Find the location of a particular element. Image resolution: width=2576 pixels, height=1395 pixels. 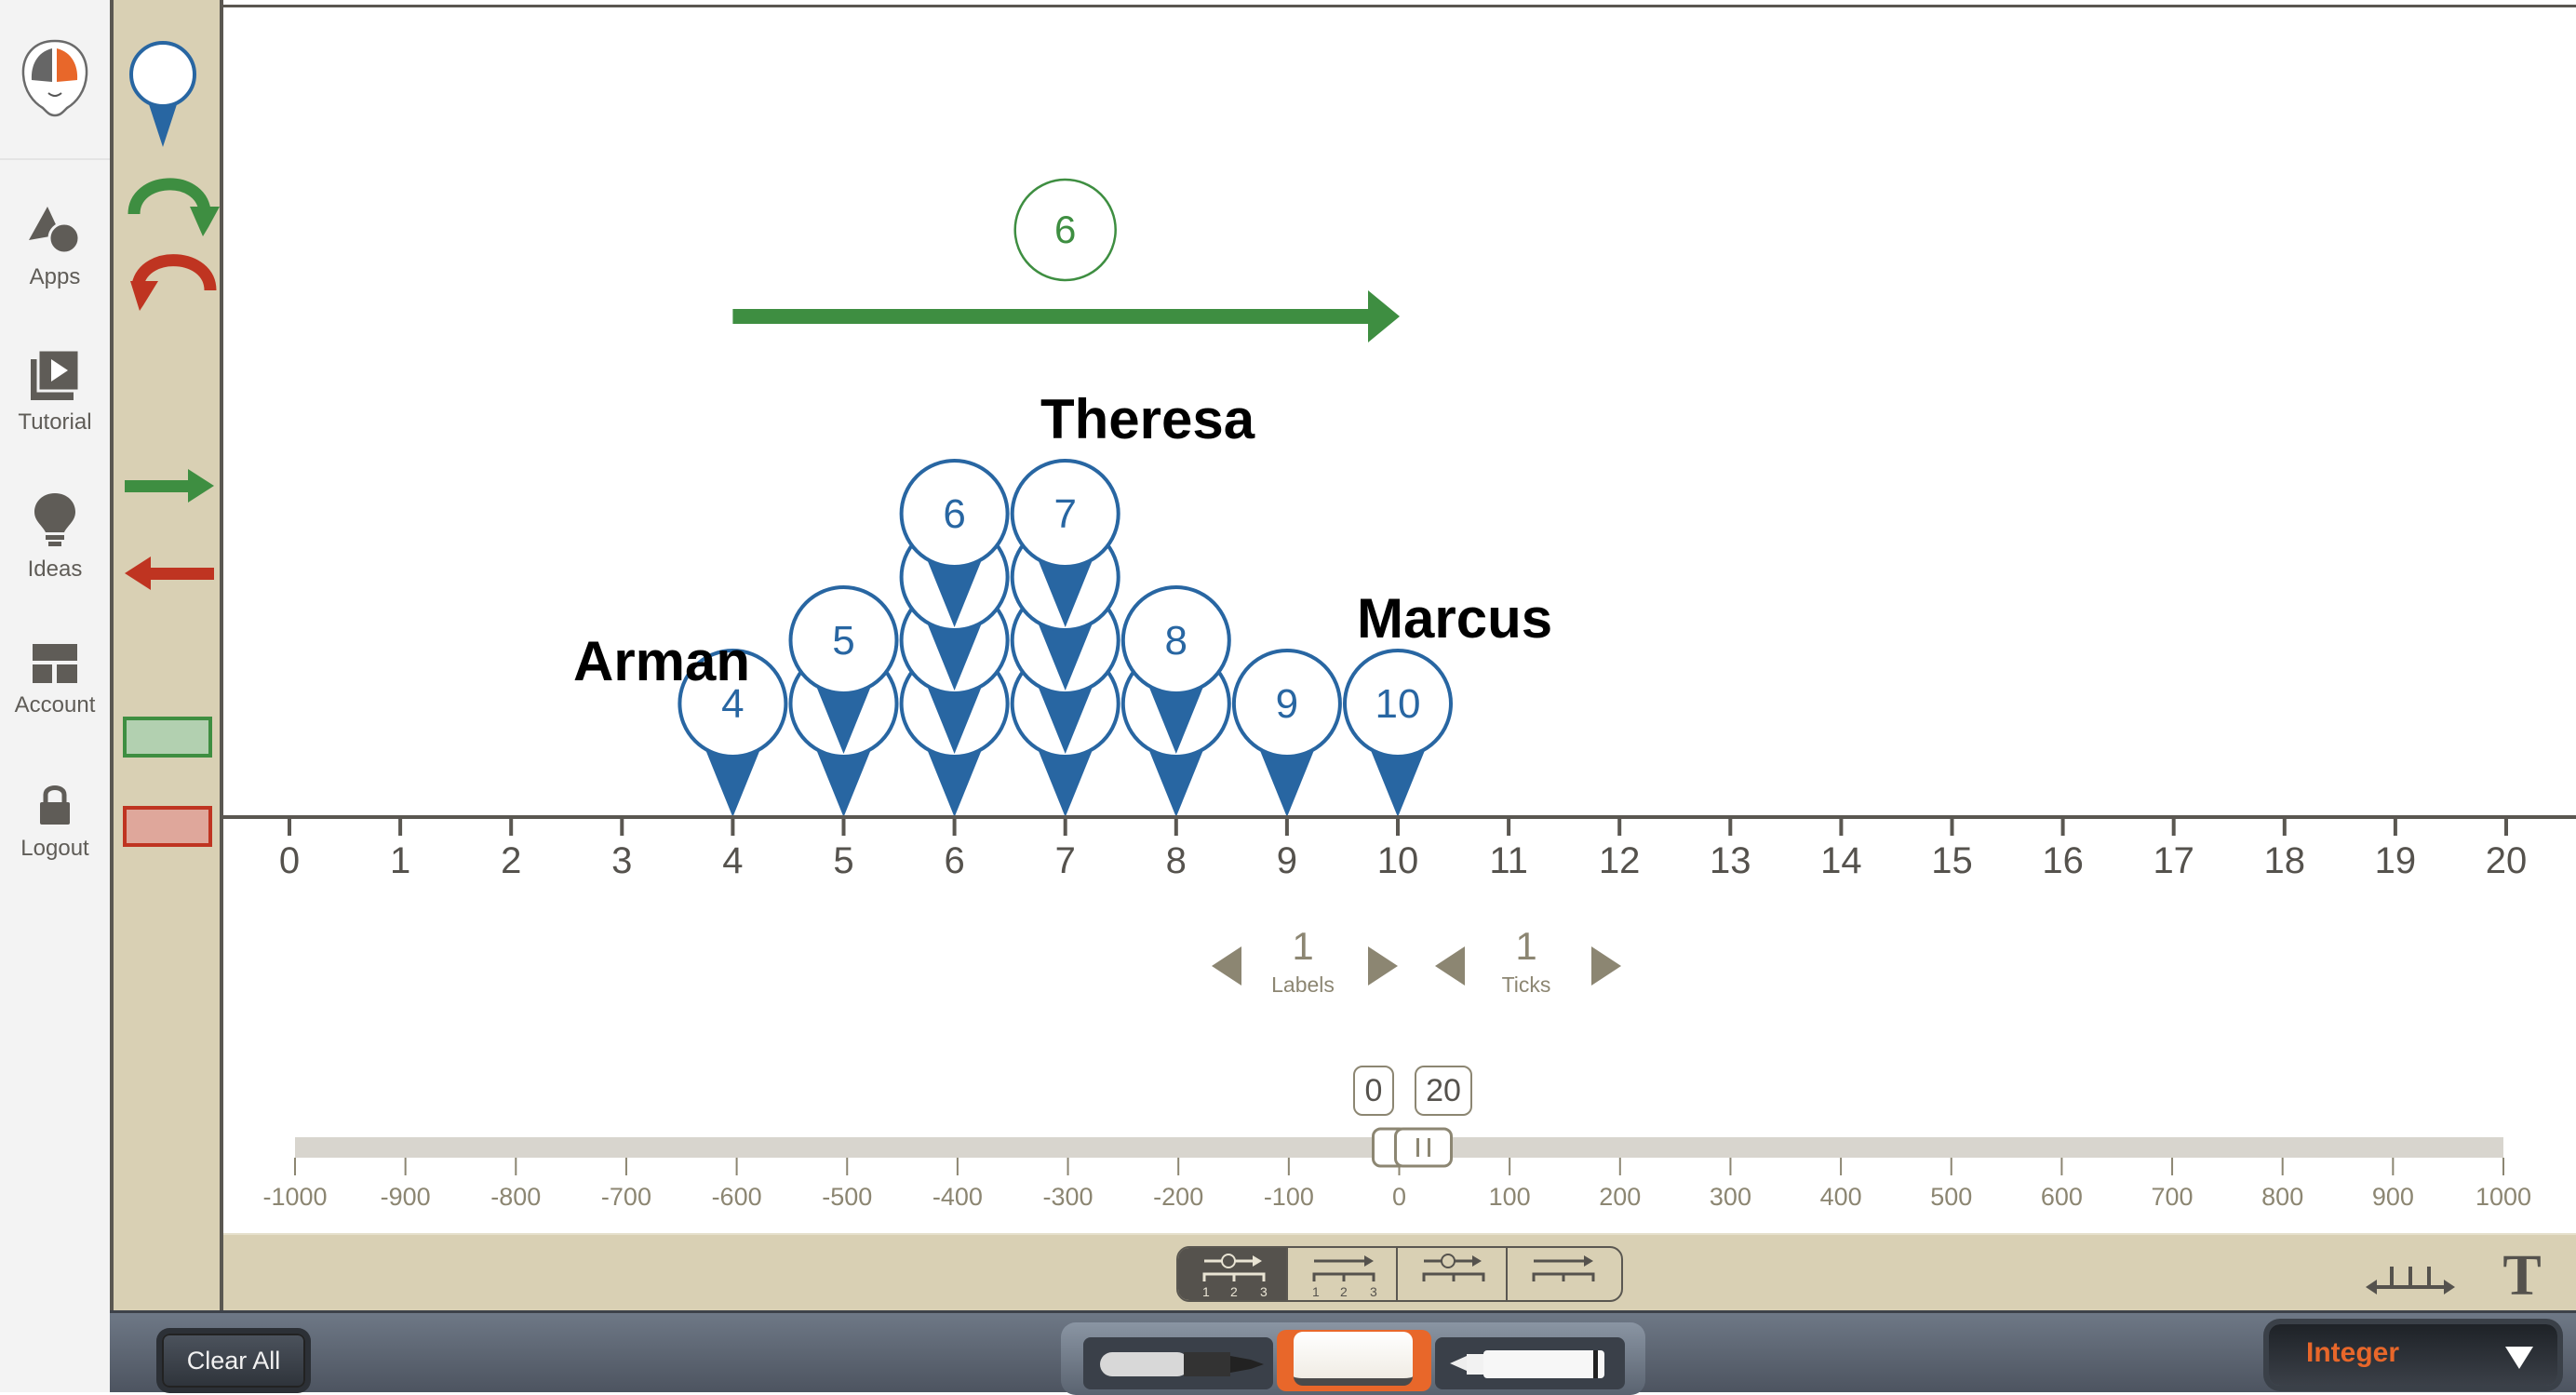

range-max-field: 20 is located at coordinates (1443, 1091).